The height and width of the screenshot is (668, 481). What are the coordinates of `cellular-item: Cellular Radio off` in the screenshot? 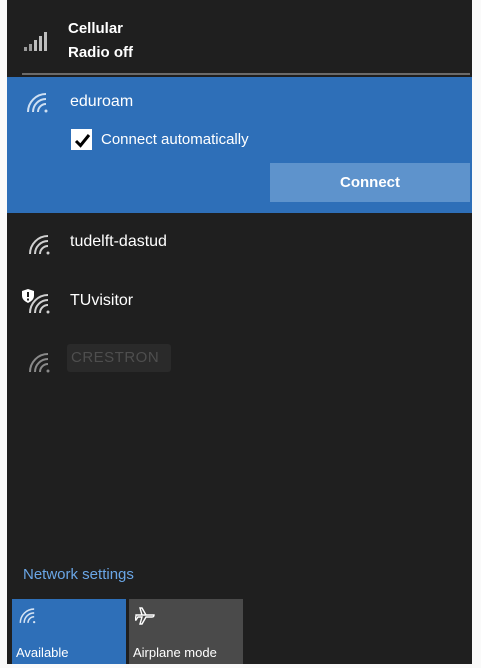 It's located at (239, 37).